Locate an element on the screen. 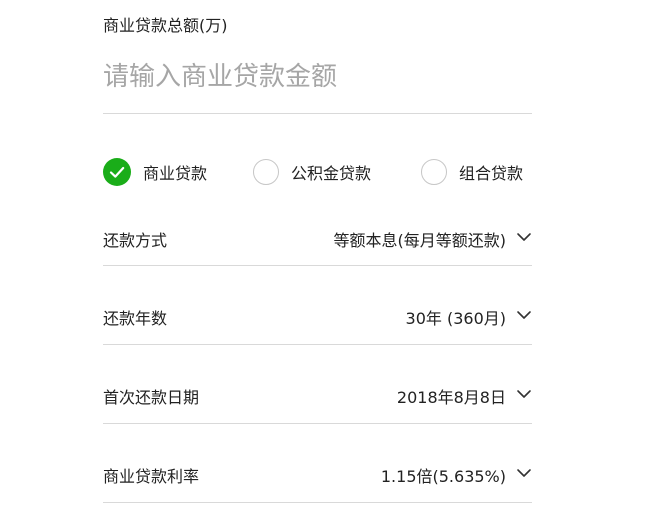 The width and height of the screenshot is (650, 520). loan-type-selector: 商业贷款 公积金贷款 组合贷款 is located at coordinates (317, 172).